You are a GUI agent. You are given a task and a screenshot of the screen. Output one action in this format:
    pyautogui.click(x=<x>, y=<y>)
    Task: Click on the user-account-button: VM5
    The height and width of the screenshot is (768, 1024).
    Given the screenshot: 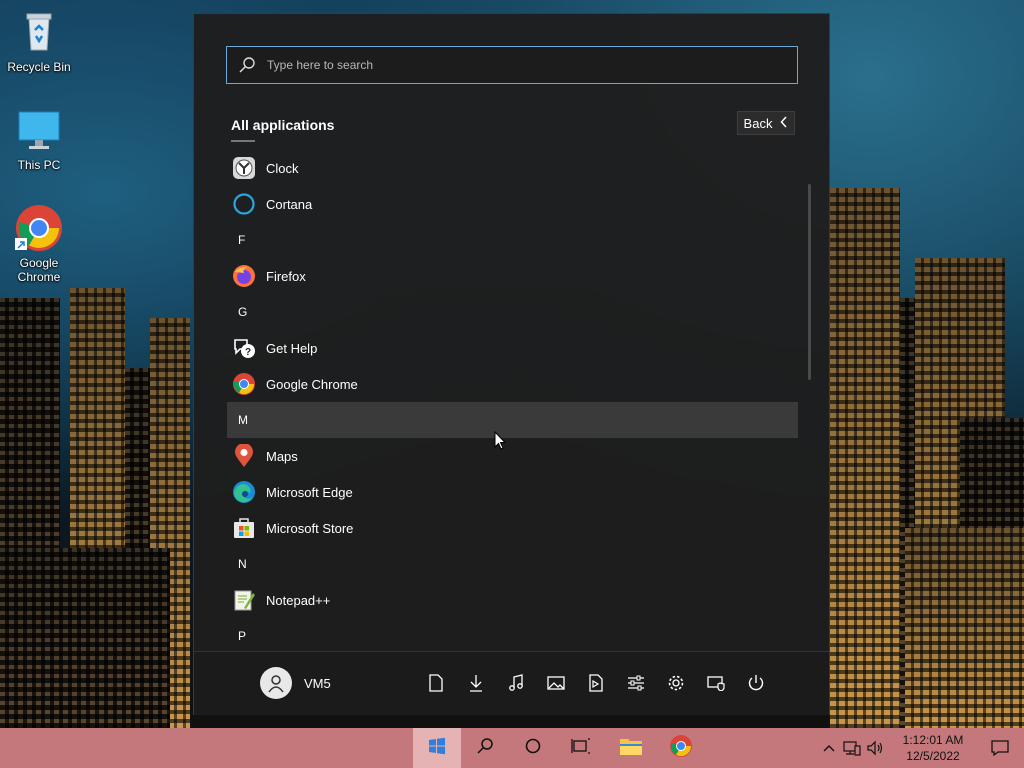 What is the action you would take?
    pyautogui.click(x=295, y=683)
    